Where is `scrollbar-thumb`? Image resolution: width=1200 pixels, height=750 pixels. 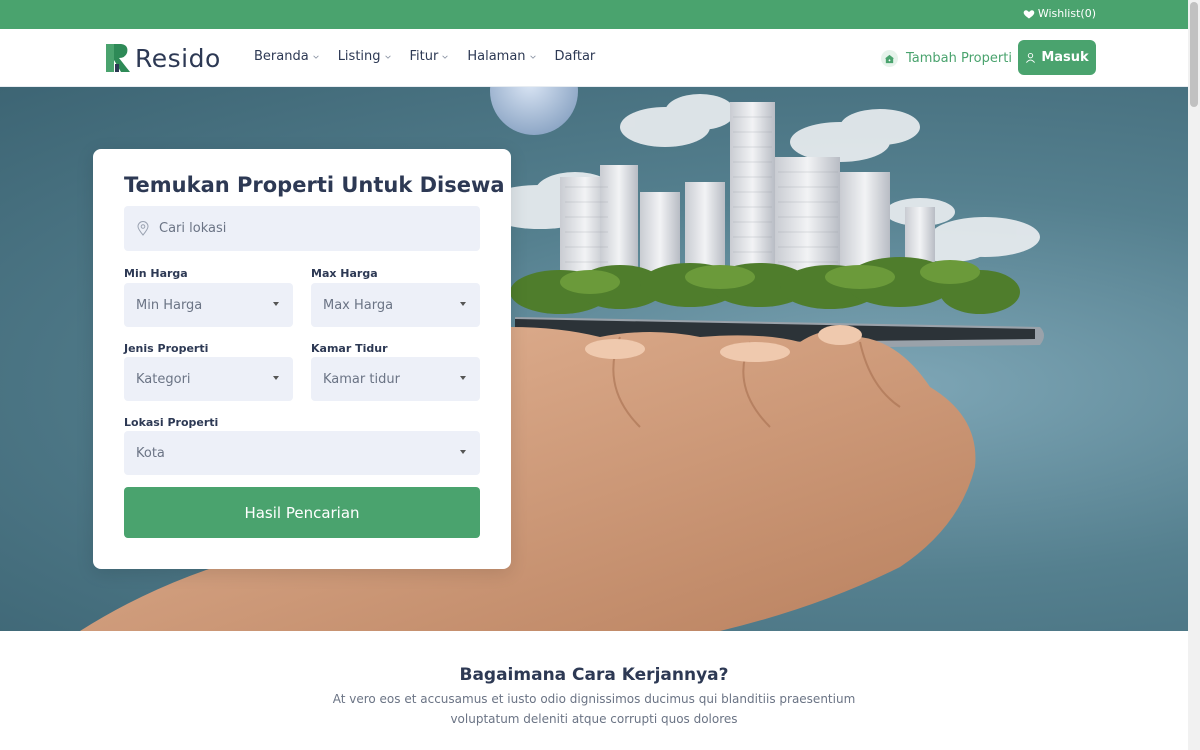 scrollbar-thumb is located at coordinates (1194, 54).